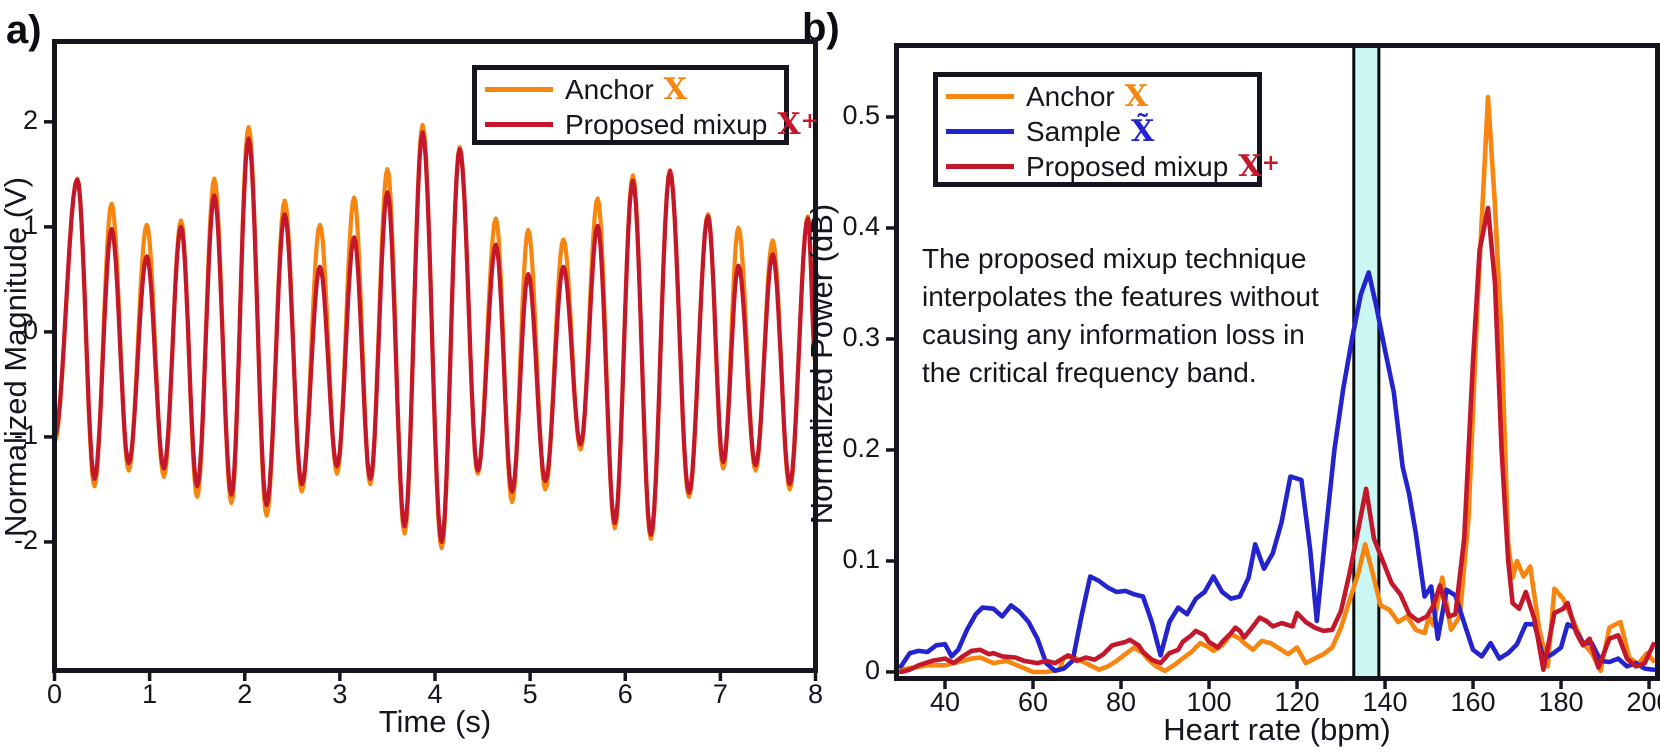 This screenshot has height=753, width=1660. I want to click on svg-b-x-tick-label: 200, so click(1643, 702).